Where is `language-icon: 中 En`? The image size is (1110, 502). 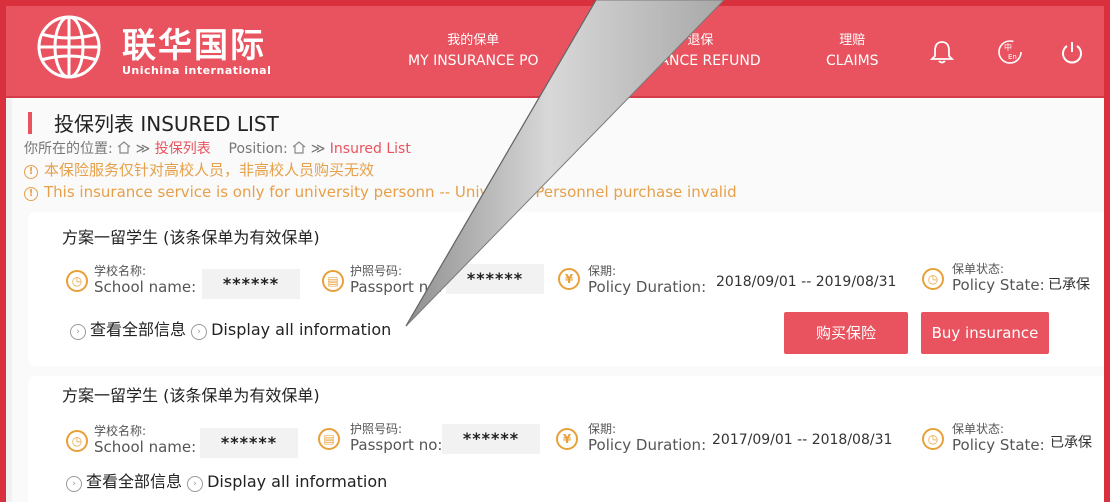 language-icon: 中 En is located at coordinates (1010, 52).